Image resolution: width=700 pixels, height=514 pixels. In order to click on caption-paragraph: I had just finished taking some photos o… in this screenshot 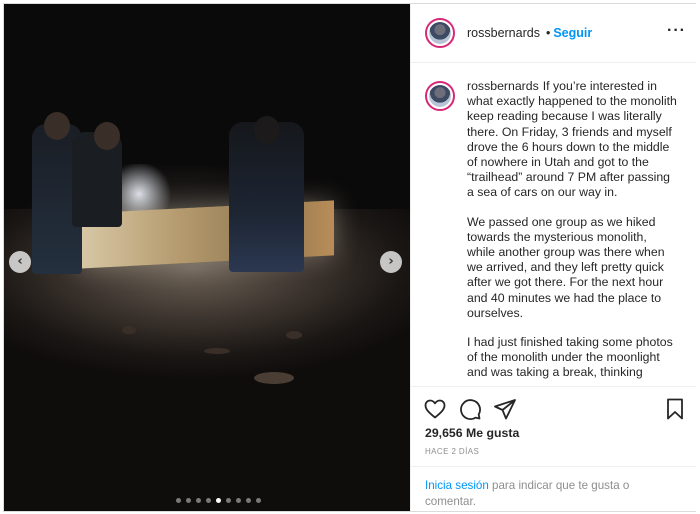, I will do `click(570, 357)`.